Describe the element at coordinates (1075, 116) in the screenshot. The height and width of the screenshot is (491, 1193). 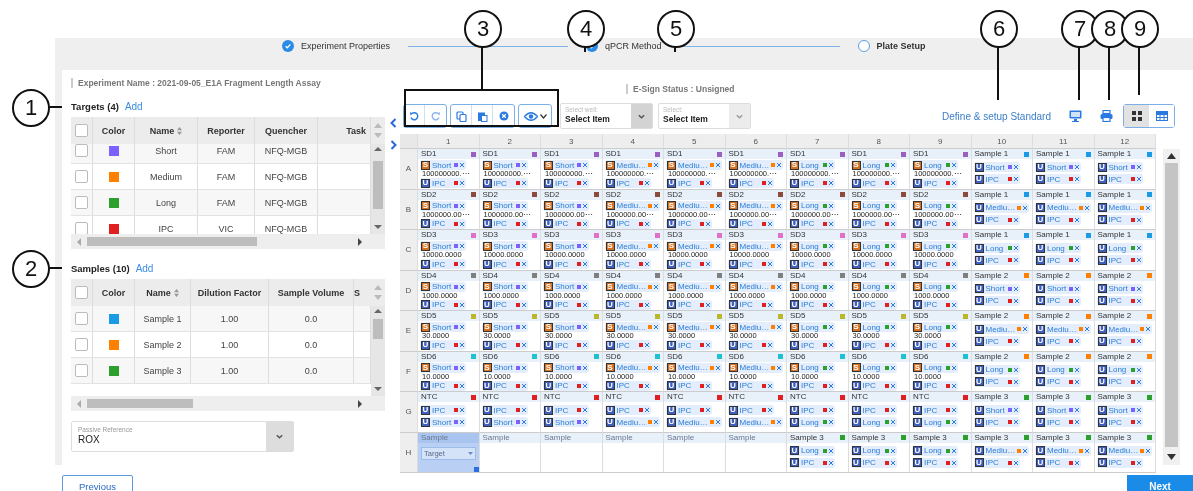
I see `monitor-icon` at that location.